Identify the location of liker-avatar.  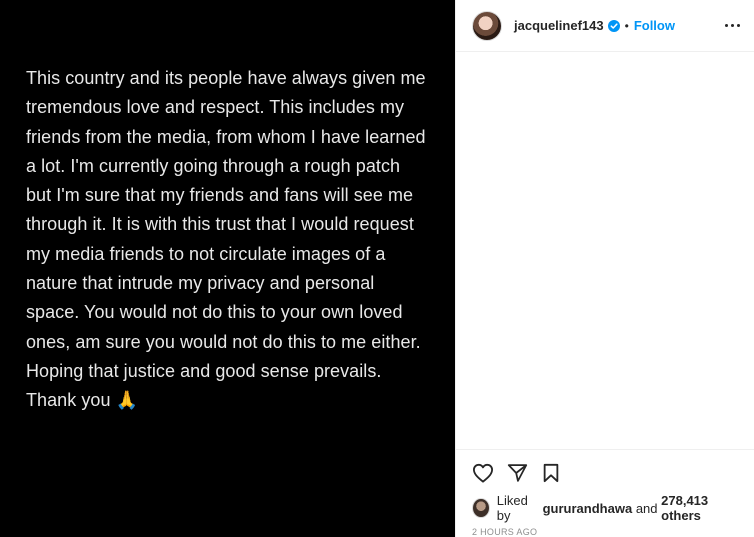
(481, 508).